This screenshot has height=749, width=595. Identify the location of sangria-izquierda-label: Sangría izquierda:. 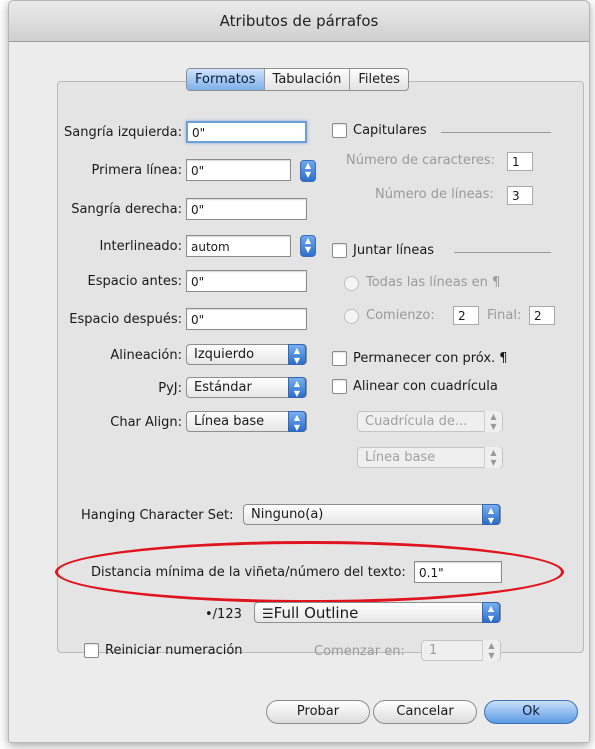
(122, 132).